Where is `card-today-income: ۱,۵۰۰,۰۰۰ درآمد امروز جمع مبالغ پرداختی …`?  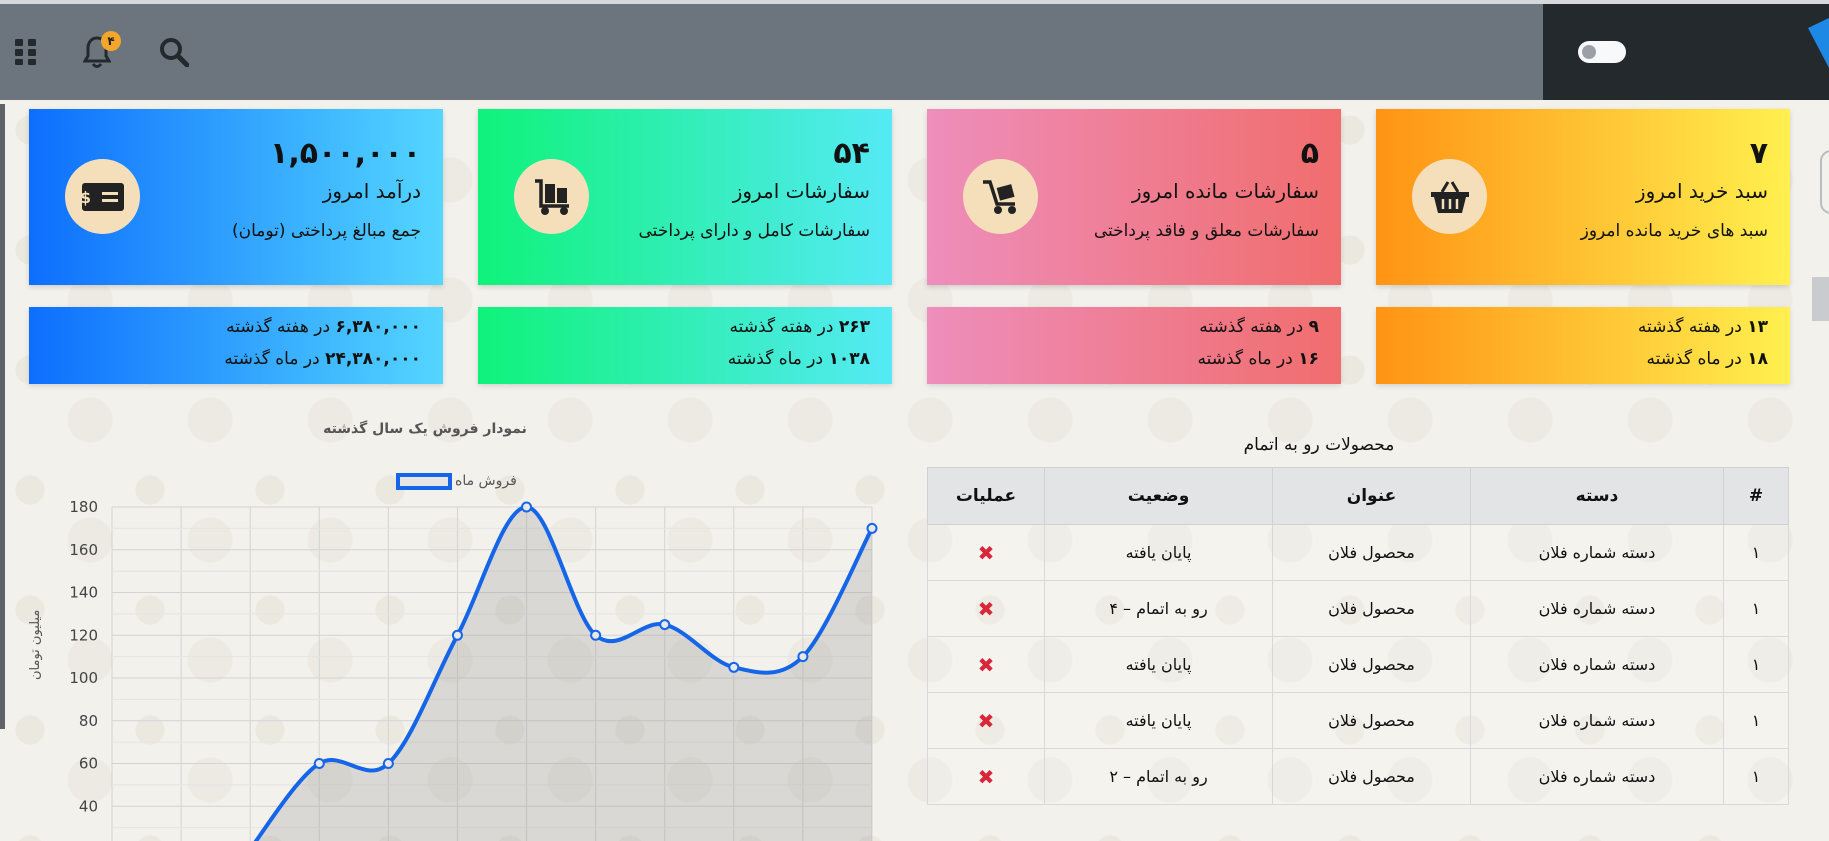
card-today-income: ۱,۵۰۰,۰۰۰ درآمد امروز جمع مبالغ پرداختی … is located at coordinates (236, 197).